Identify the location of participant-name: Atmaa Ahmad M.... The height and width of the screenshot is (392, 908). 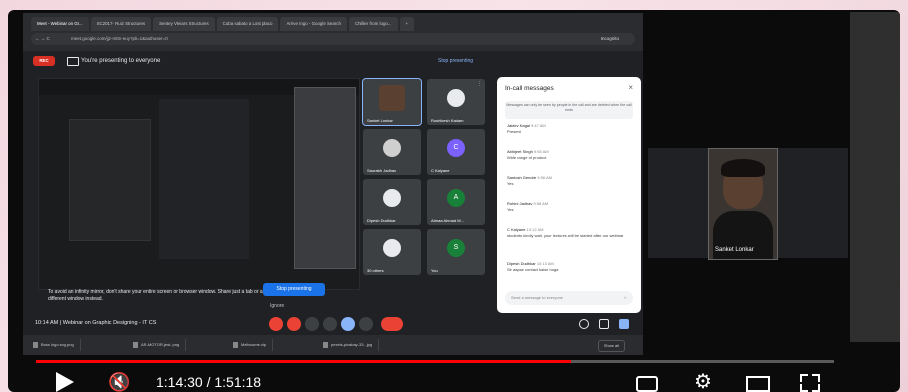
(447, 220).